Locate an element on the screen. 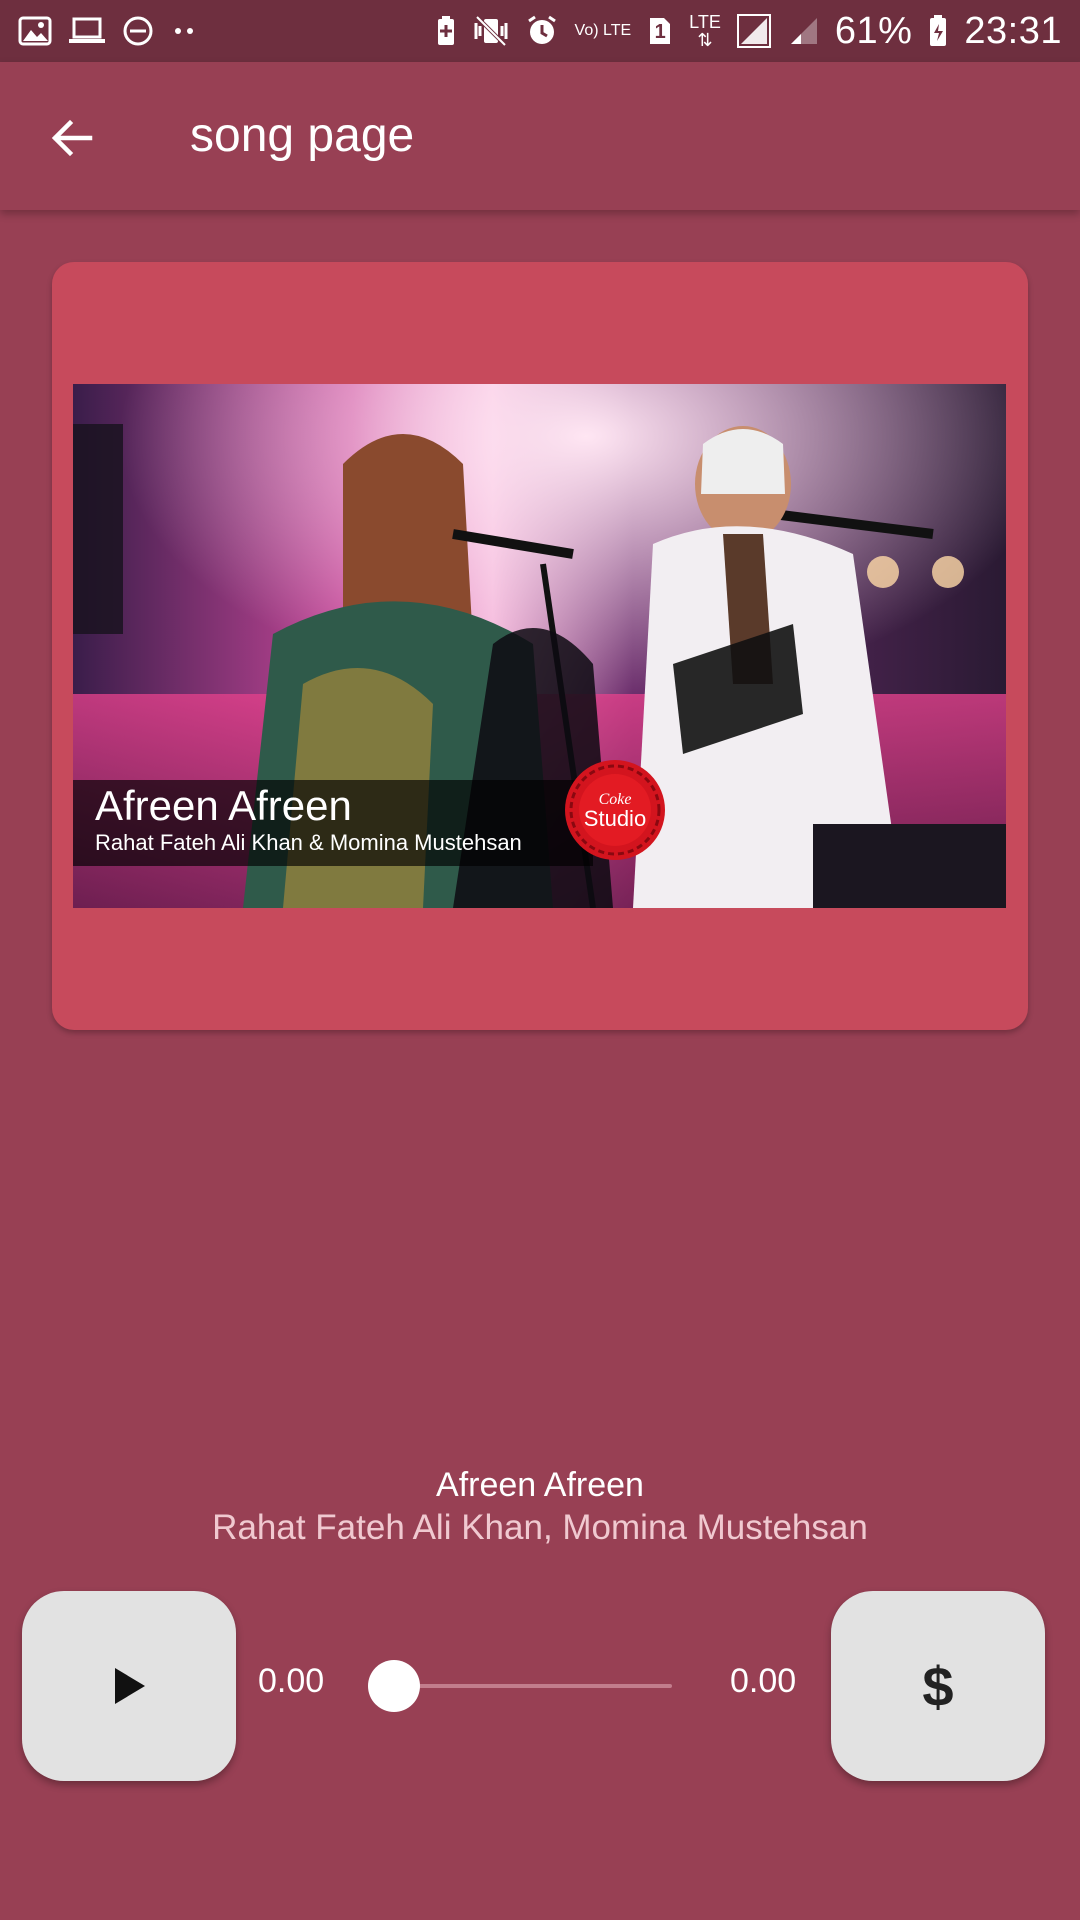 The image size is (1080, 1920). alarm-icon is located at coordinates (542, 31).